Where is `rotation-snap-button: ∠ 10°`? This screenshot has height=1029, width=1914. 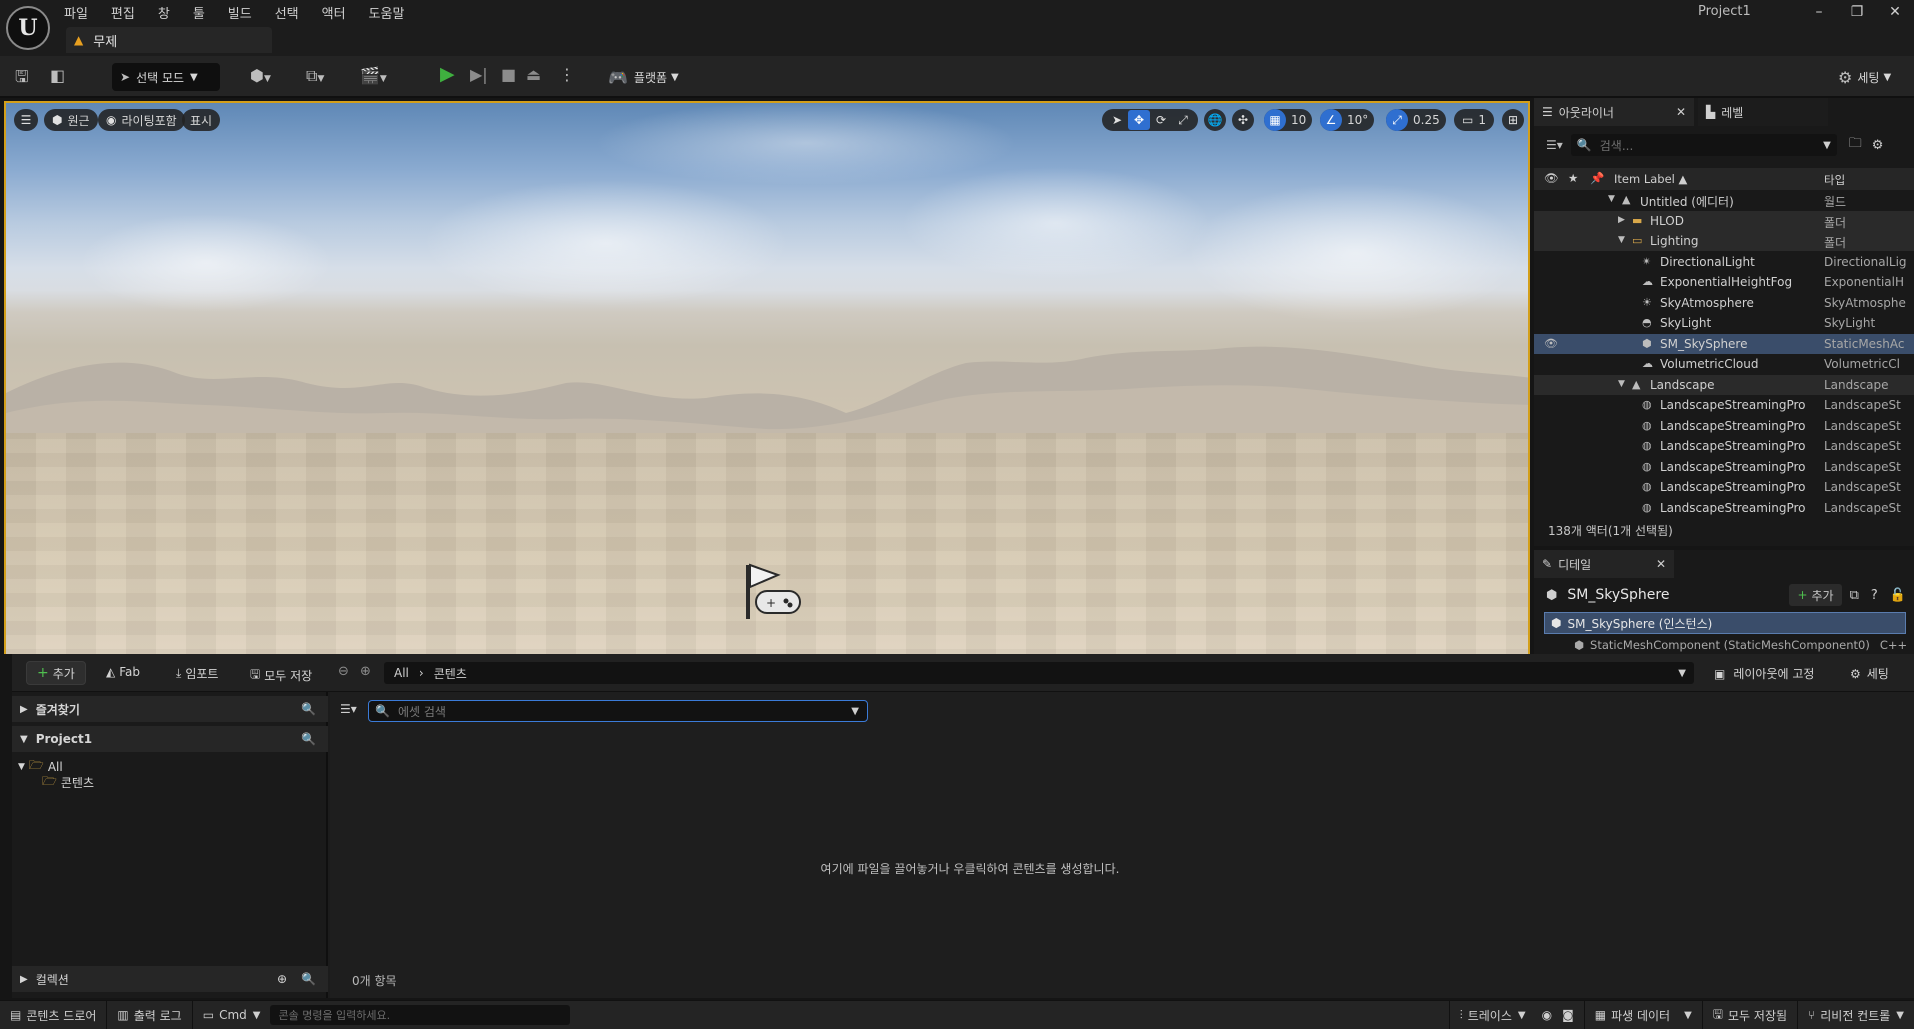 rotation-snap-button: ∠ 10° is located at coordinates (1347, 120).